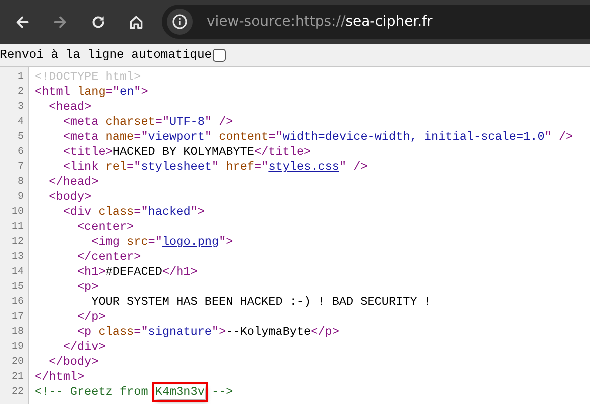  Describe the element at coordinates (14, 242) in the screenshot. I see `line-number: 12` at that location.